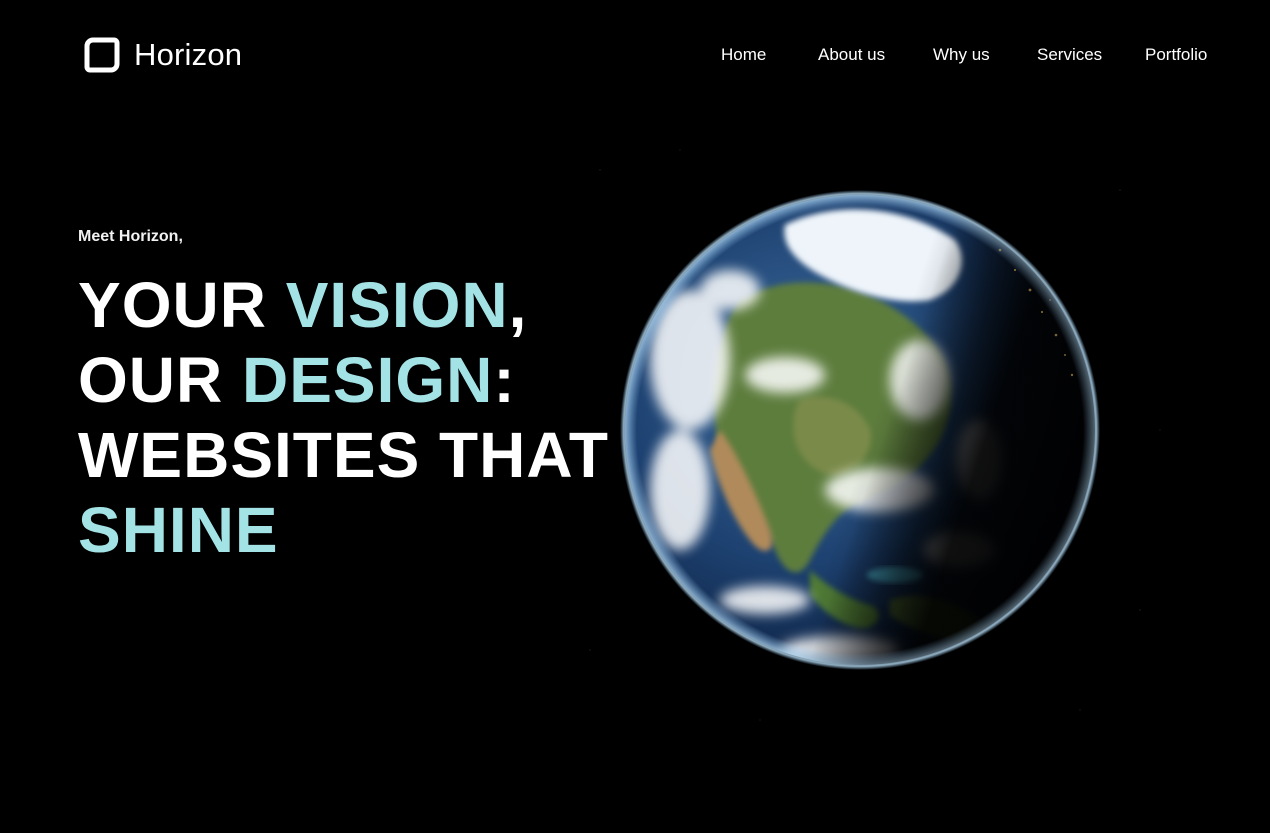 This screenshot has width=1270, height=833. I want to click on headline-line-3: WEBSITES THAT, so click(343, 455).